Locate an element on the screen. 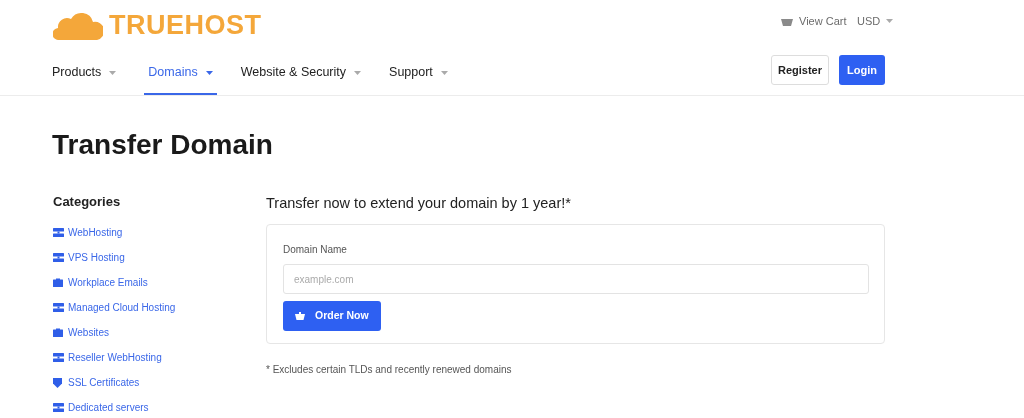  register-button: Register is located at coordinates (800, 70).